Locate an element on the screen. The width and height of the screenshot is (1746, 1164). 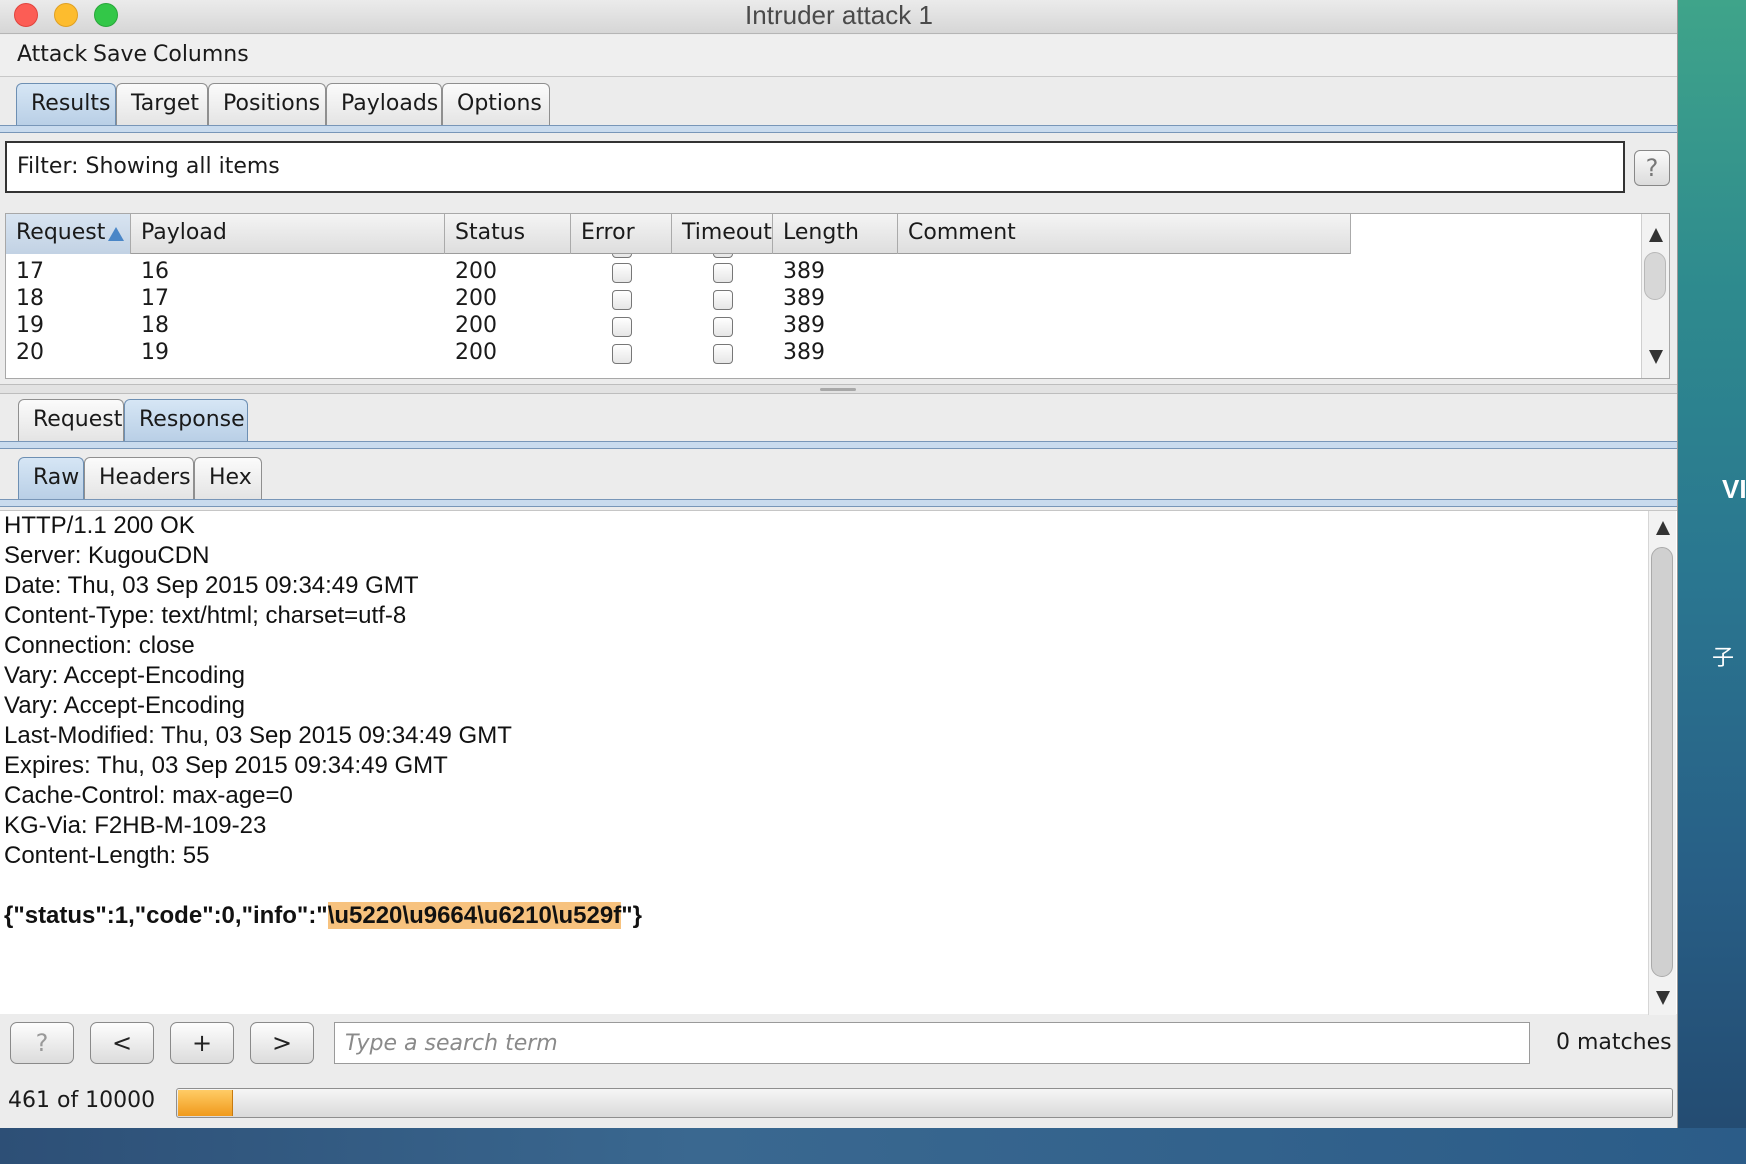
tab-results: Results is located at coordinates (66, 104).